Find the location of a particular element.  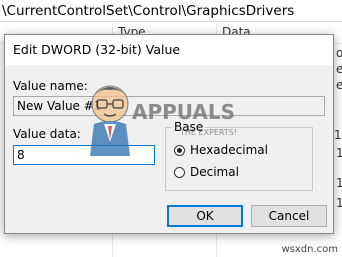

radio-hexadecimal: Hexadecimal is located at coordinates (221, 150).